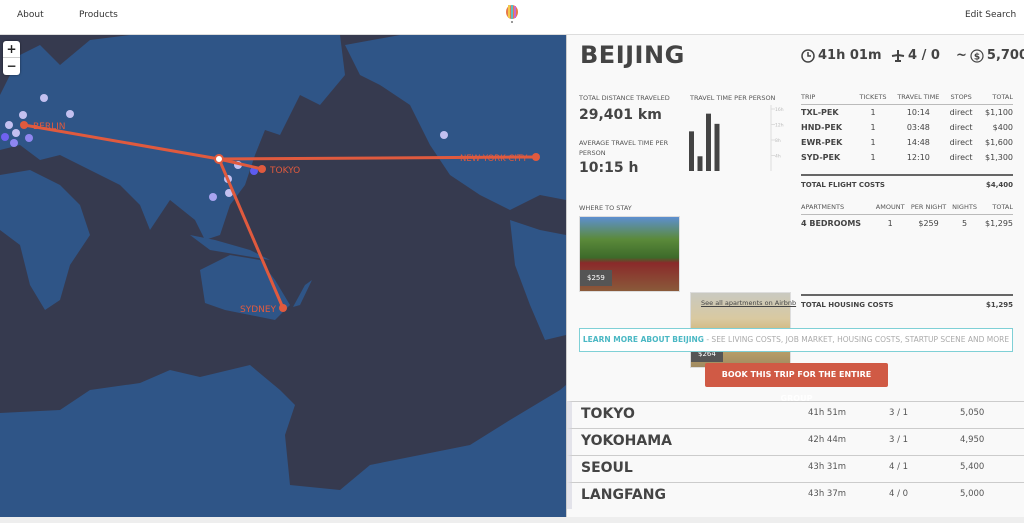  Describe the element at coordinates (795, 468) in the screenshot. I see `alternative-city-row: SEOUL 43h 31m 4 / 1 5,400` at that location.